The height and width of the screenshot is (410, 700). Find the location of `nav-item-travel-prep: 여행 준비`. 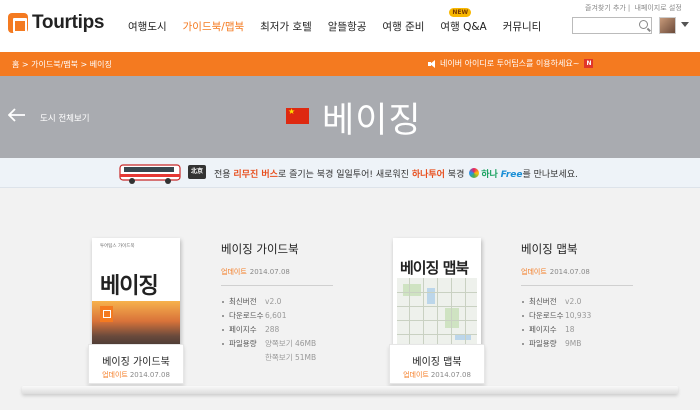

nav-item-travel-prep: 여행 준비 is located at coordinates (403, 26).